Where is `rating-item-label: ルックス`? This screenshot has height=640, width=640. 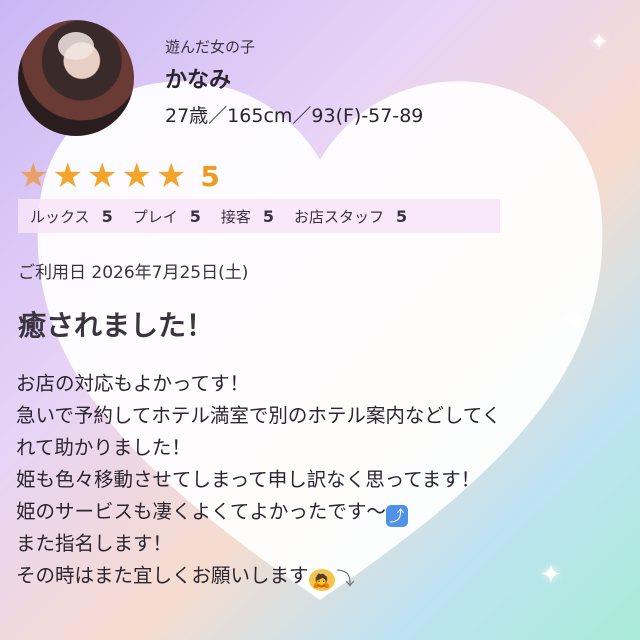 rating-item-label: ルックス is located at coordinates (60, 216).